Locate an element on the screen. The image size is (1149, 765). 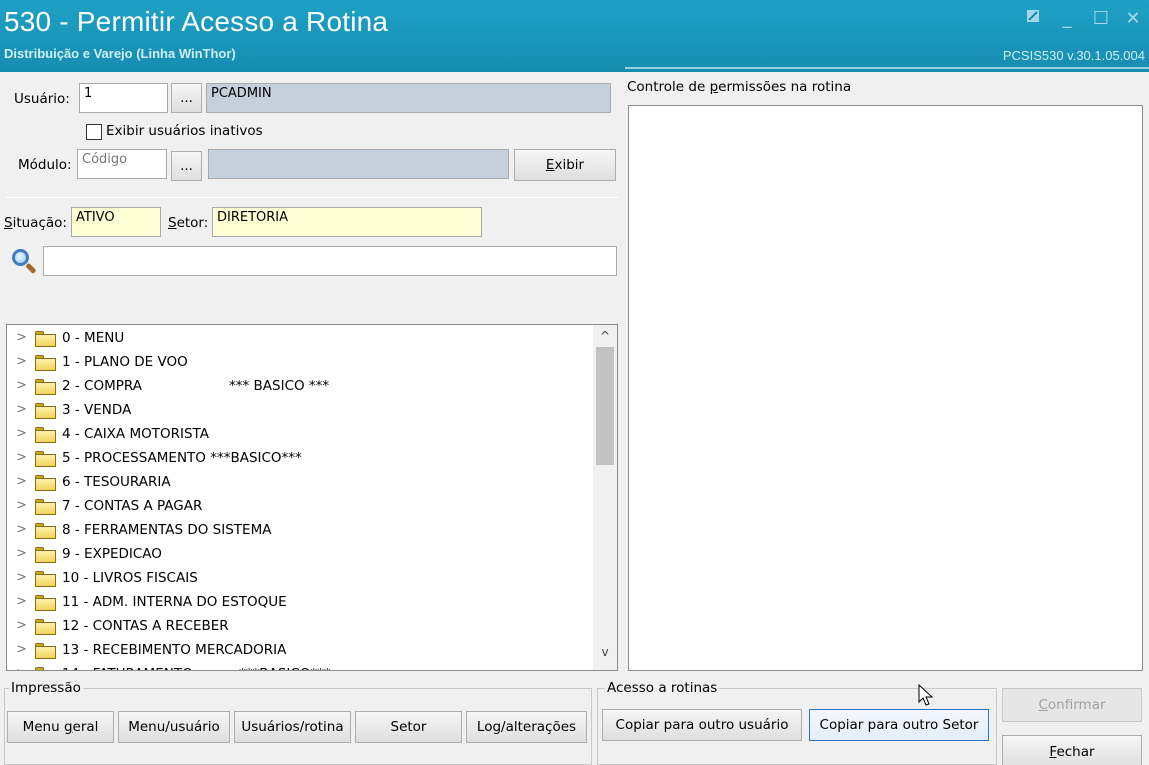
usuario-name-field: PCADMIN is located at coordinates (408, 98).